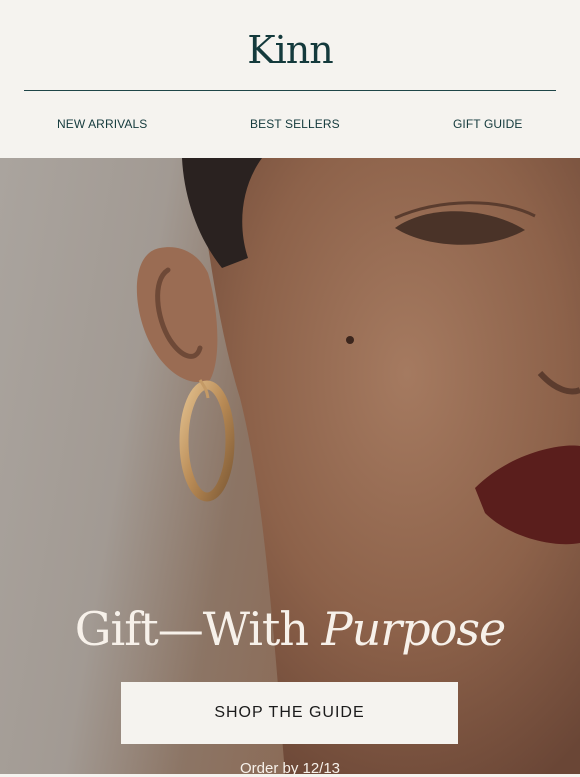 The width and height of the screenshot is (580, 777). Describe the element at coordinates (290, 90) in the screenshot. I see `header-divider` at that location.